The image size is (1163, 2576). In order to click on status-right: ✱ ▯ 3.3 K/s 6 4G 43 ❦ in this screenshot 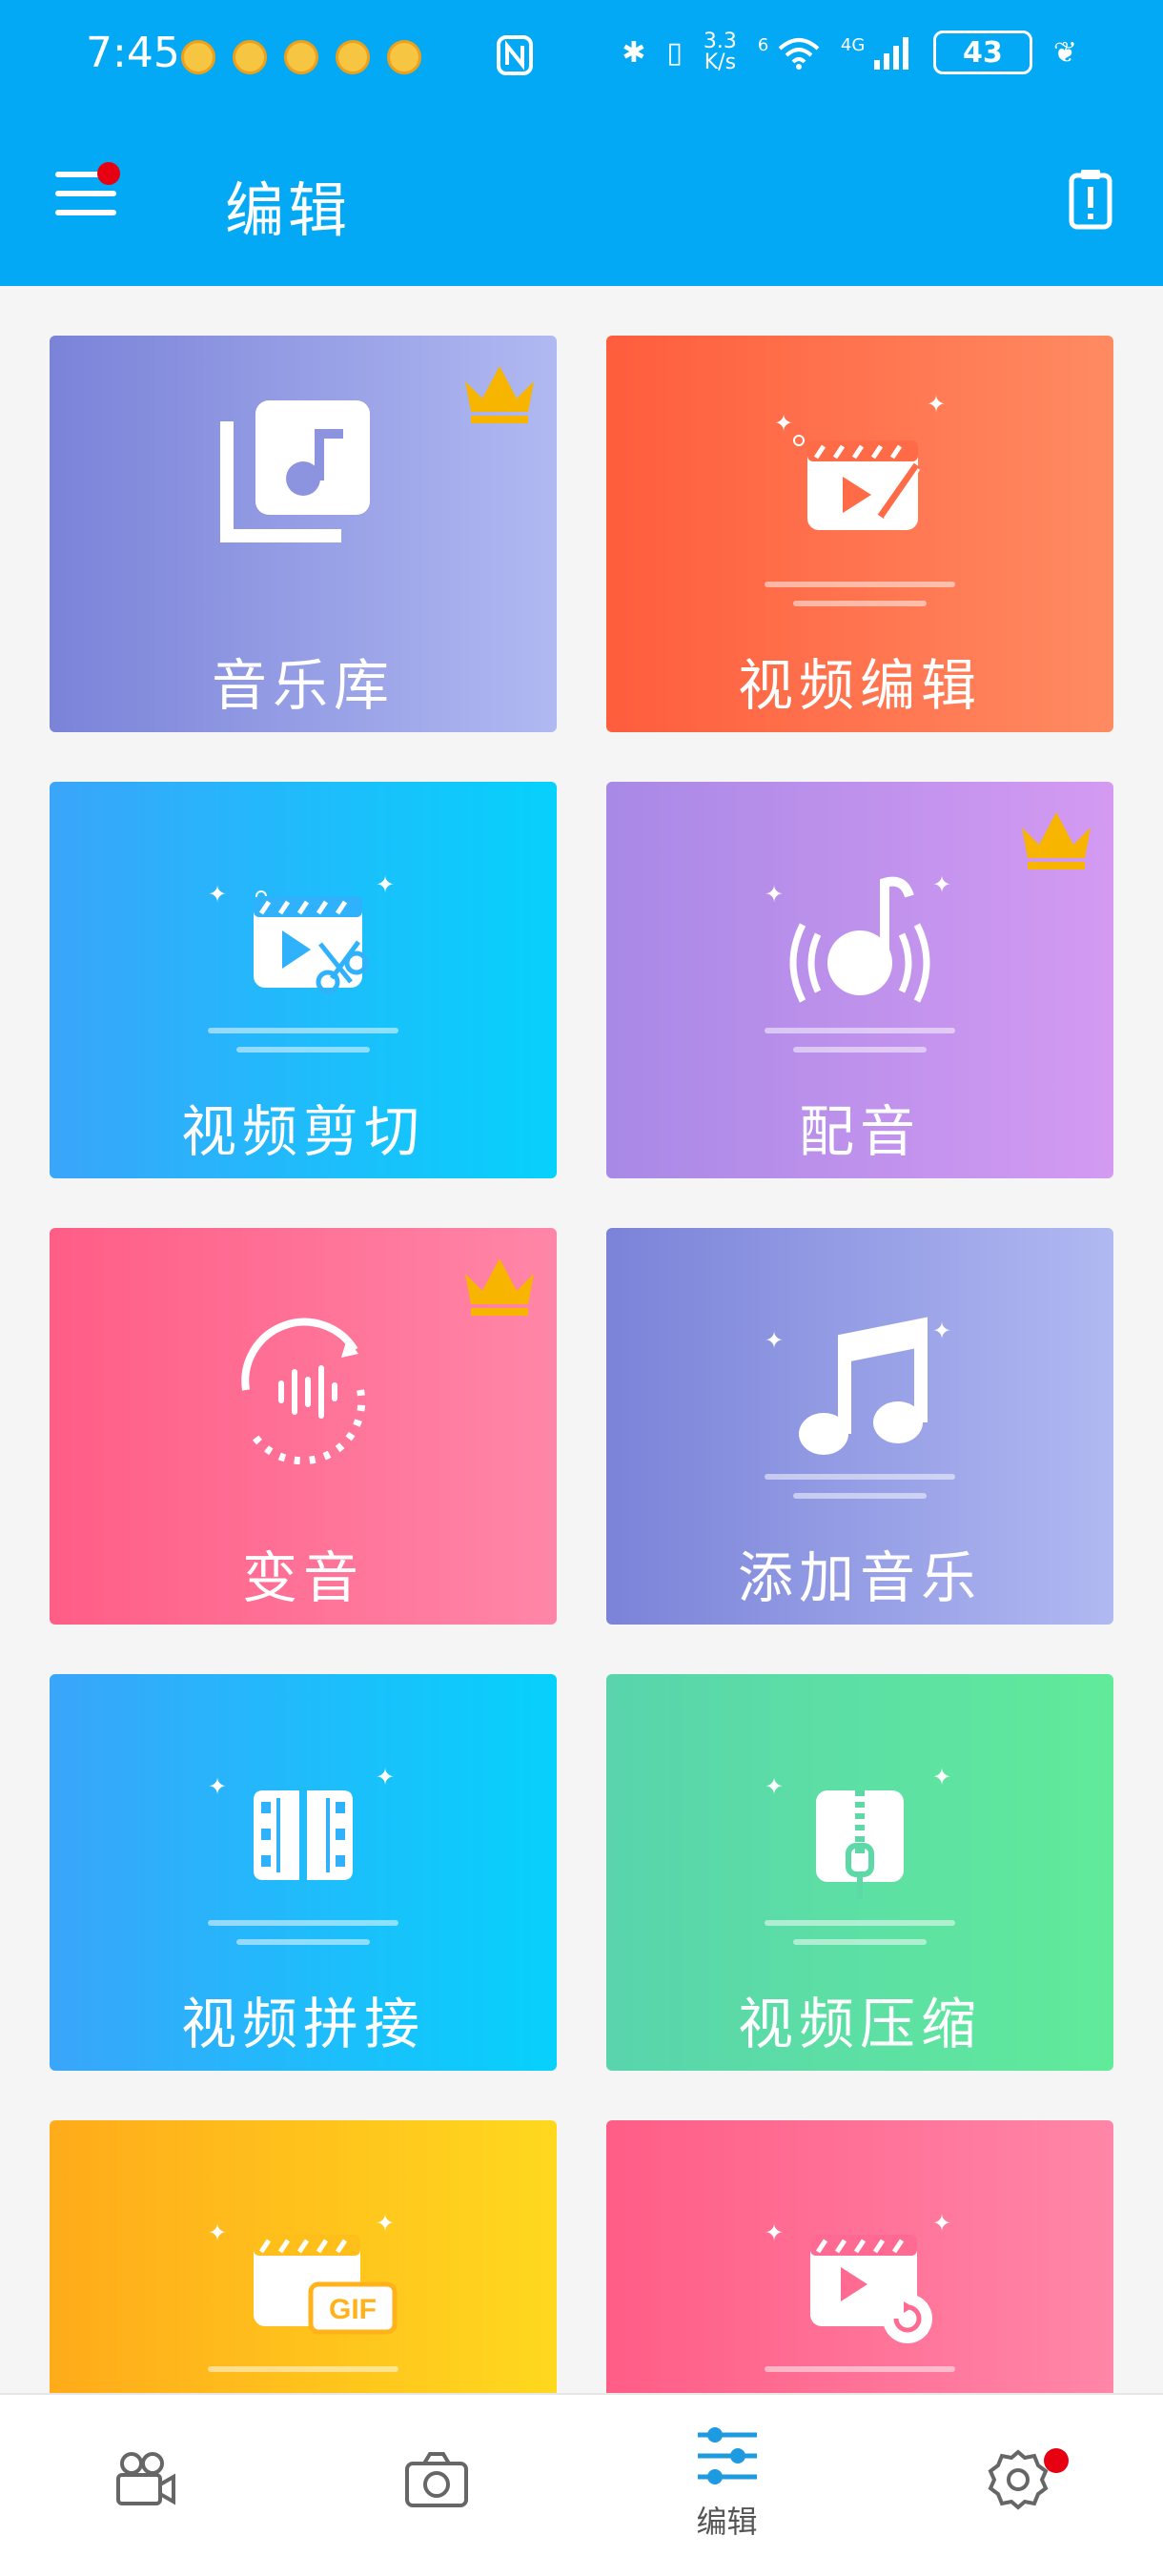, I will do `click(849, 52)`.